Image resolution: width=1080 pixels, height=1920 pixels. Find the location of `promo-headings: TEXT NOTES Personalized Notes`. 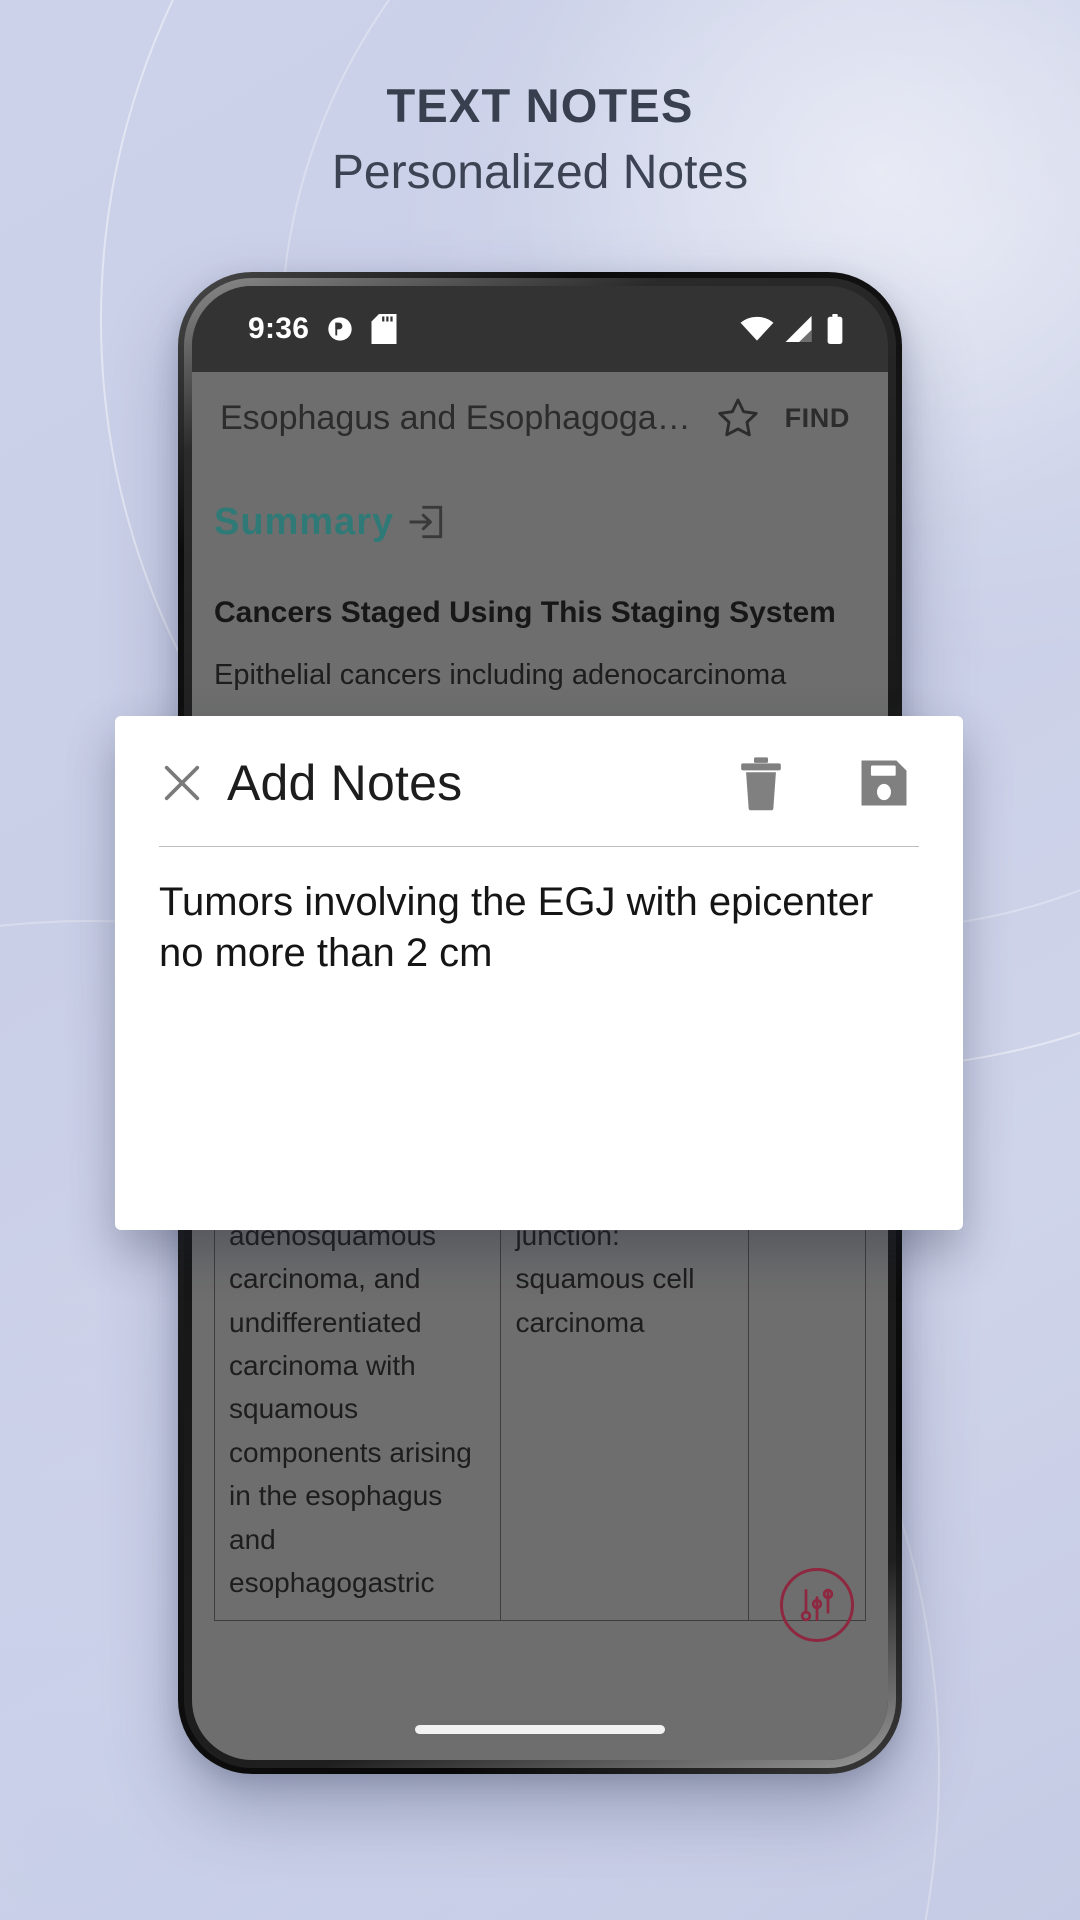

promo-headings: TEXT NOTES Personalized Notes is located at coordinates (540, 139).